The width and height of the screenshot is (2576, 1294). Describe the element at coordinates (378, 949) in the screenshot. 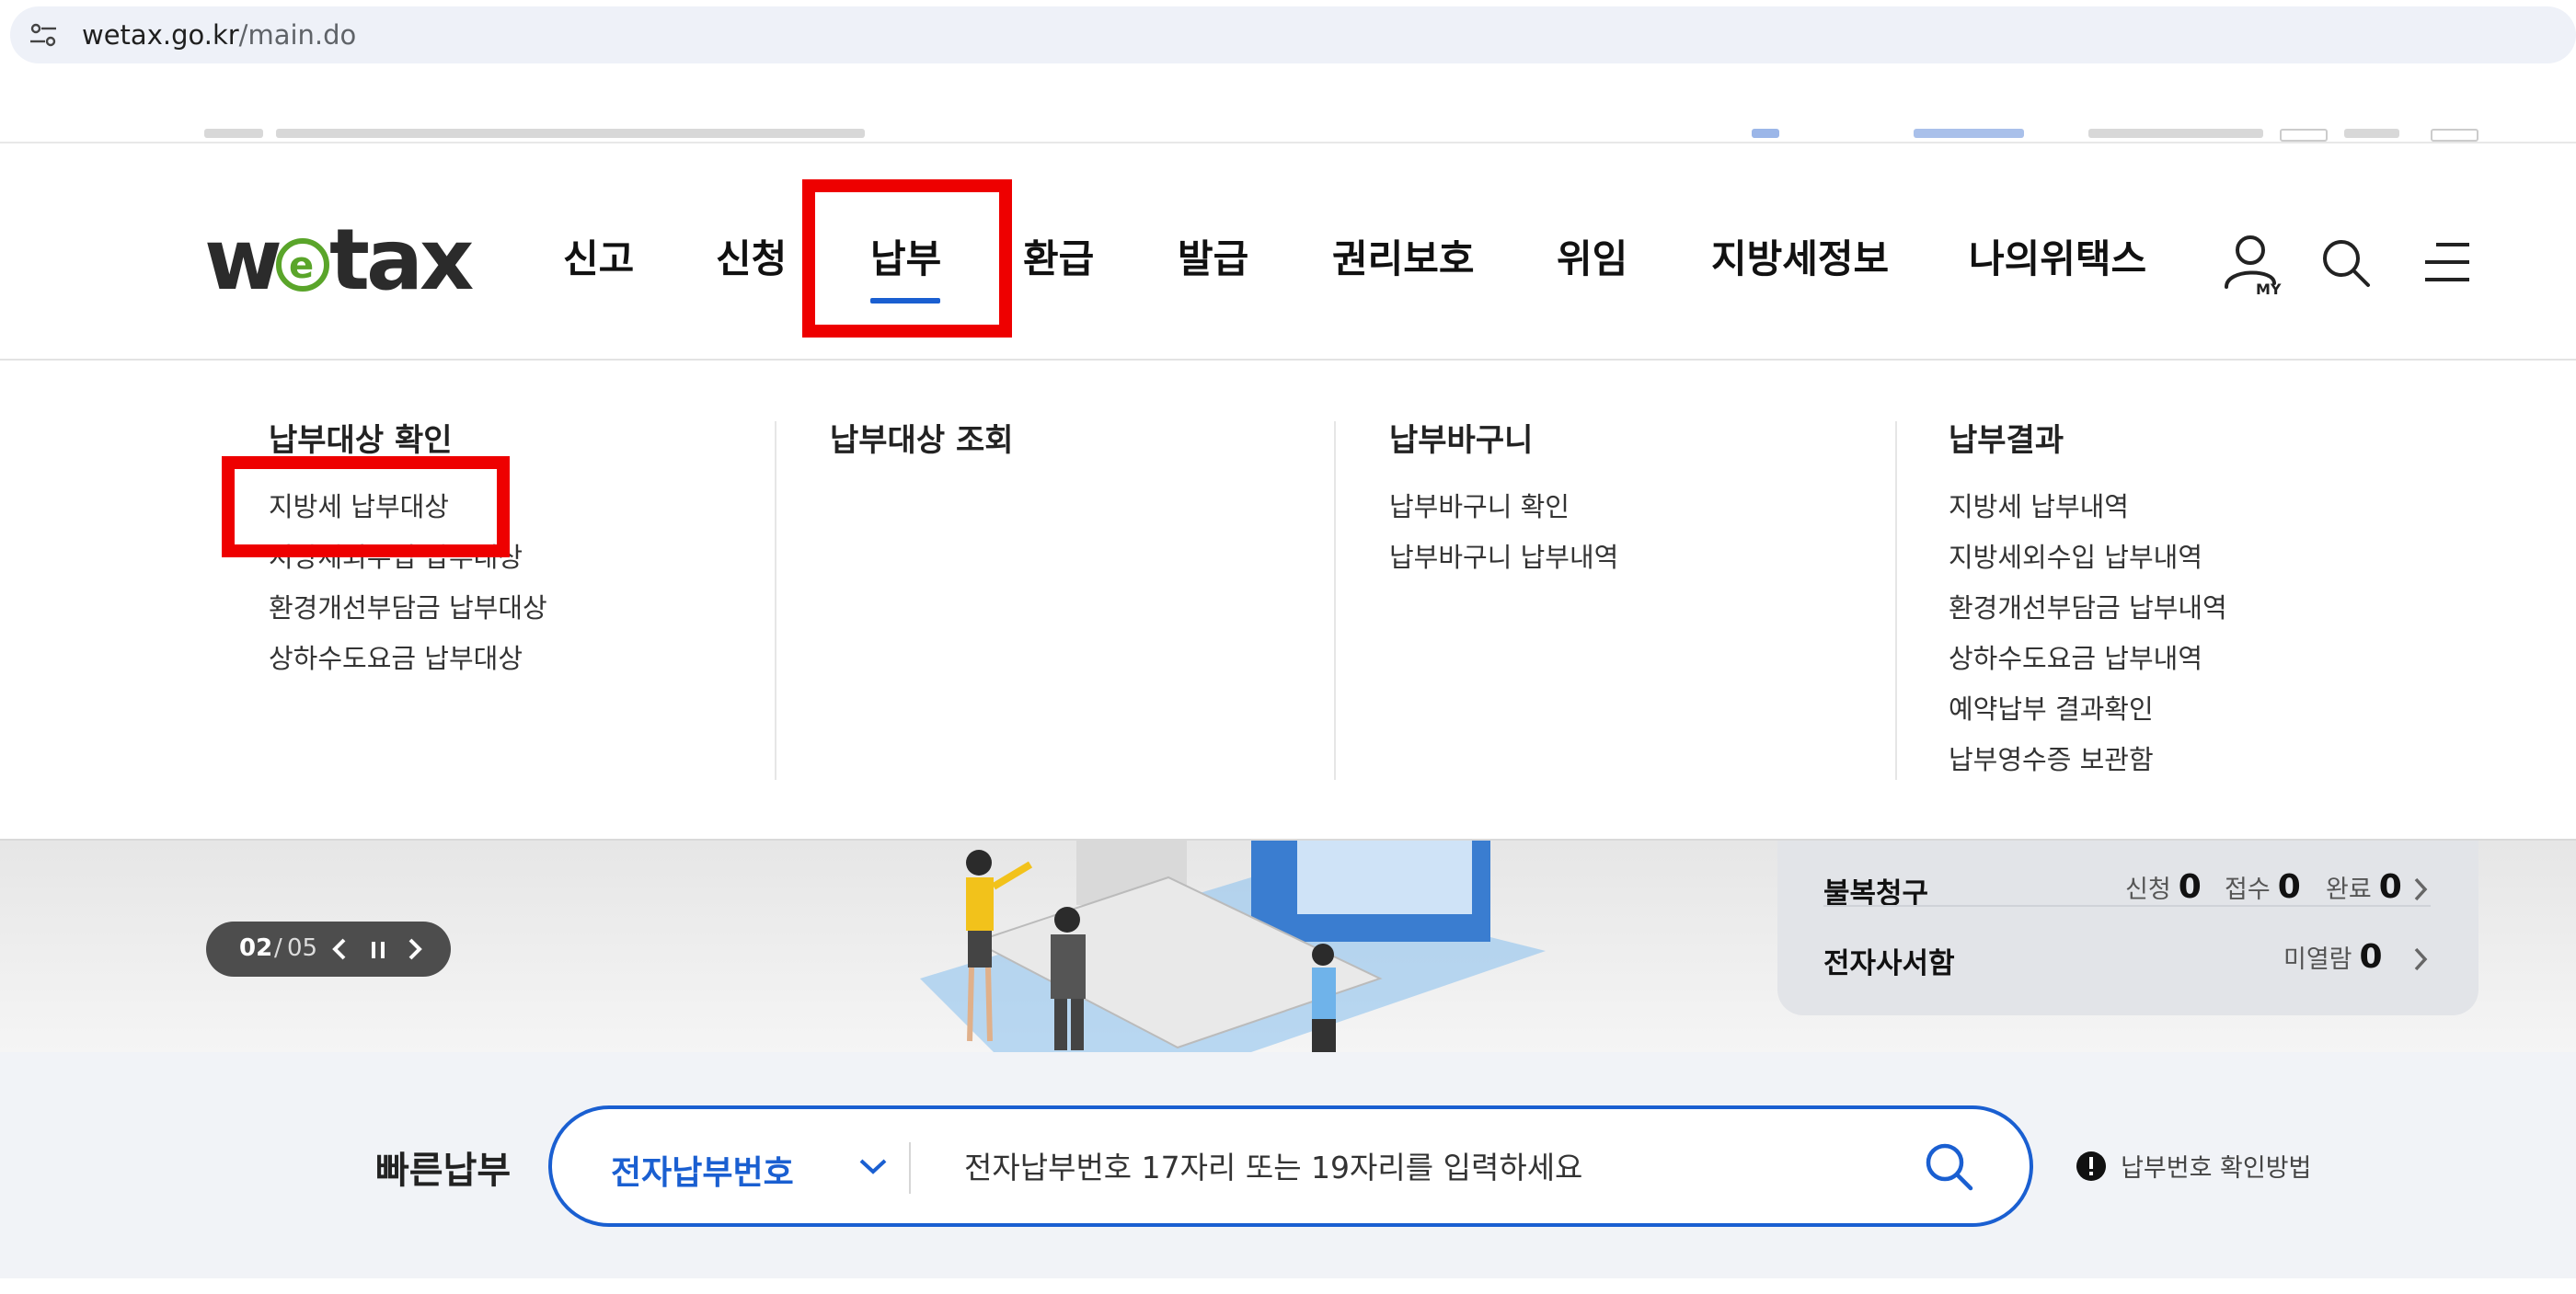

I see `pause-icon` at that location.